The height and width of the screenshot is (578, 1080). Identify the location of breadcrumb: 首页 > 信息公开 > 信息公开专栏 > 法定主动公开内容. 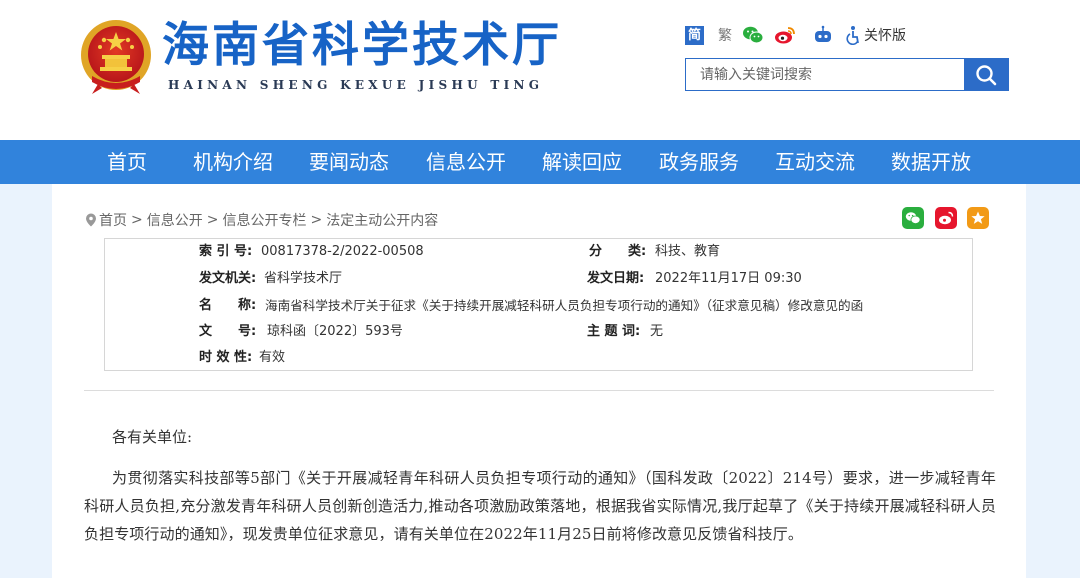
(261, 220).